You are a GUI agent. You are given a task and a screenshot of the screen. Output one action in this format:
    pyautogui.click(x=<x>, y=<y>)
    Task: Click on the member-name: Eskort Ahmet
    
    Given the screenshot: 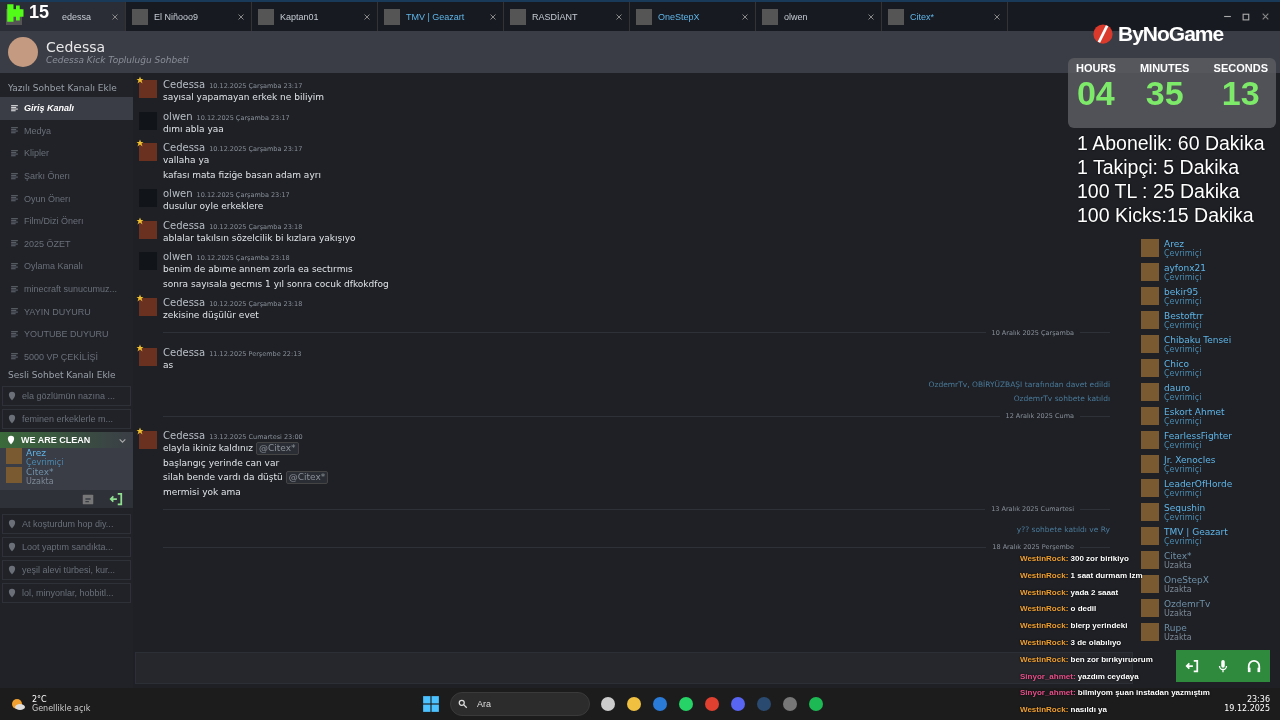 What is the action you would take?
    pyautogui.click(x=1194, y=411)
    